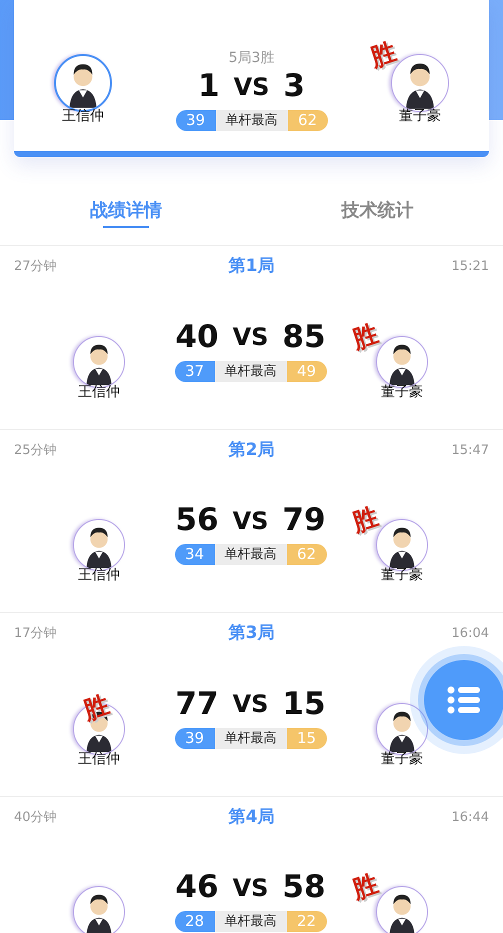 The width and height of the screenshot is (503, 933). What do you see at coordinates (304, 520) in the screenshot?
I see `score-value: 79` at bounding box center [304, 520].